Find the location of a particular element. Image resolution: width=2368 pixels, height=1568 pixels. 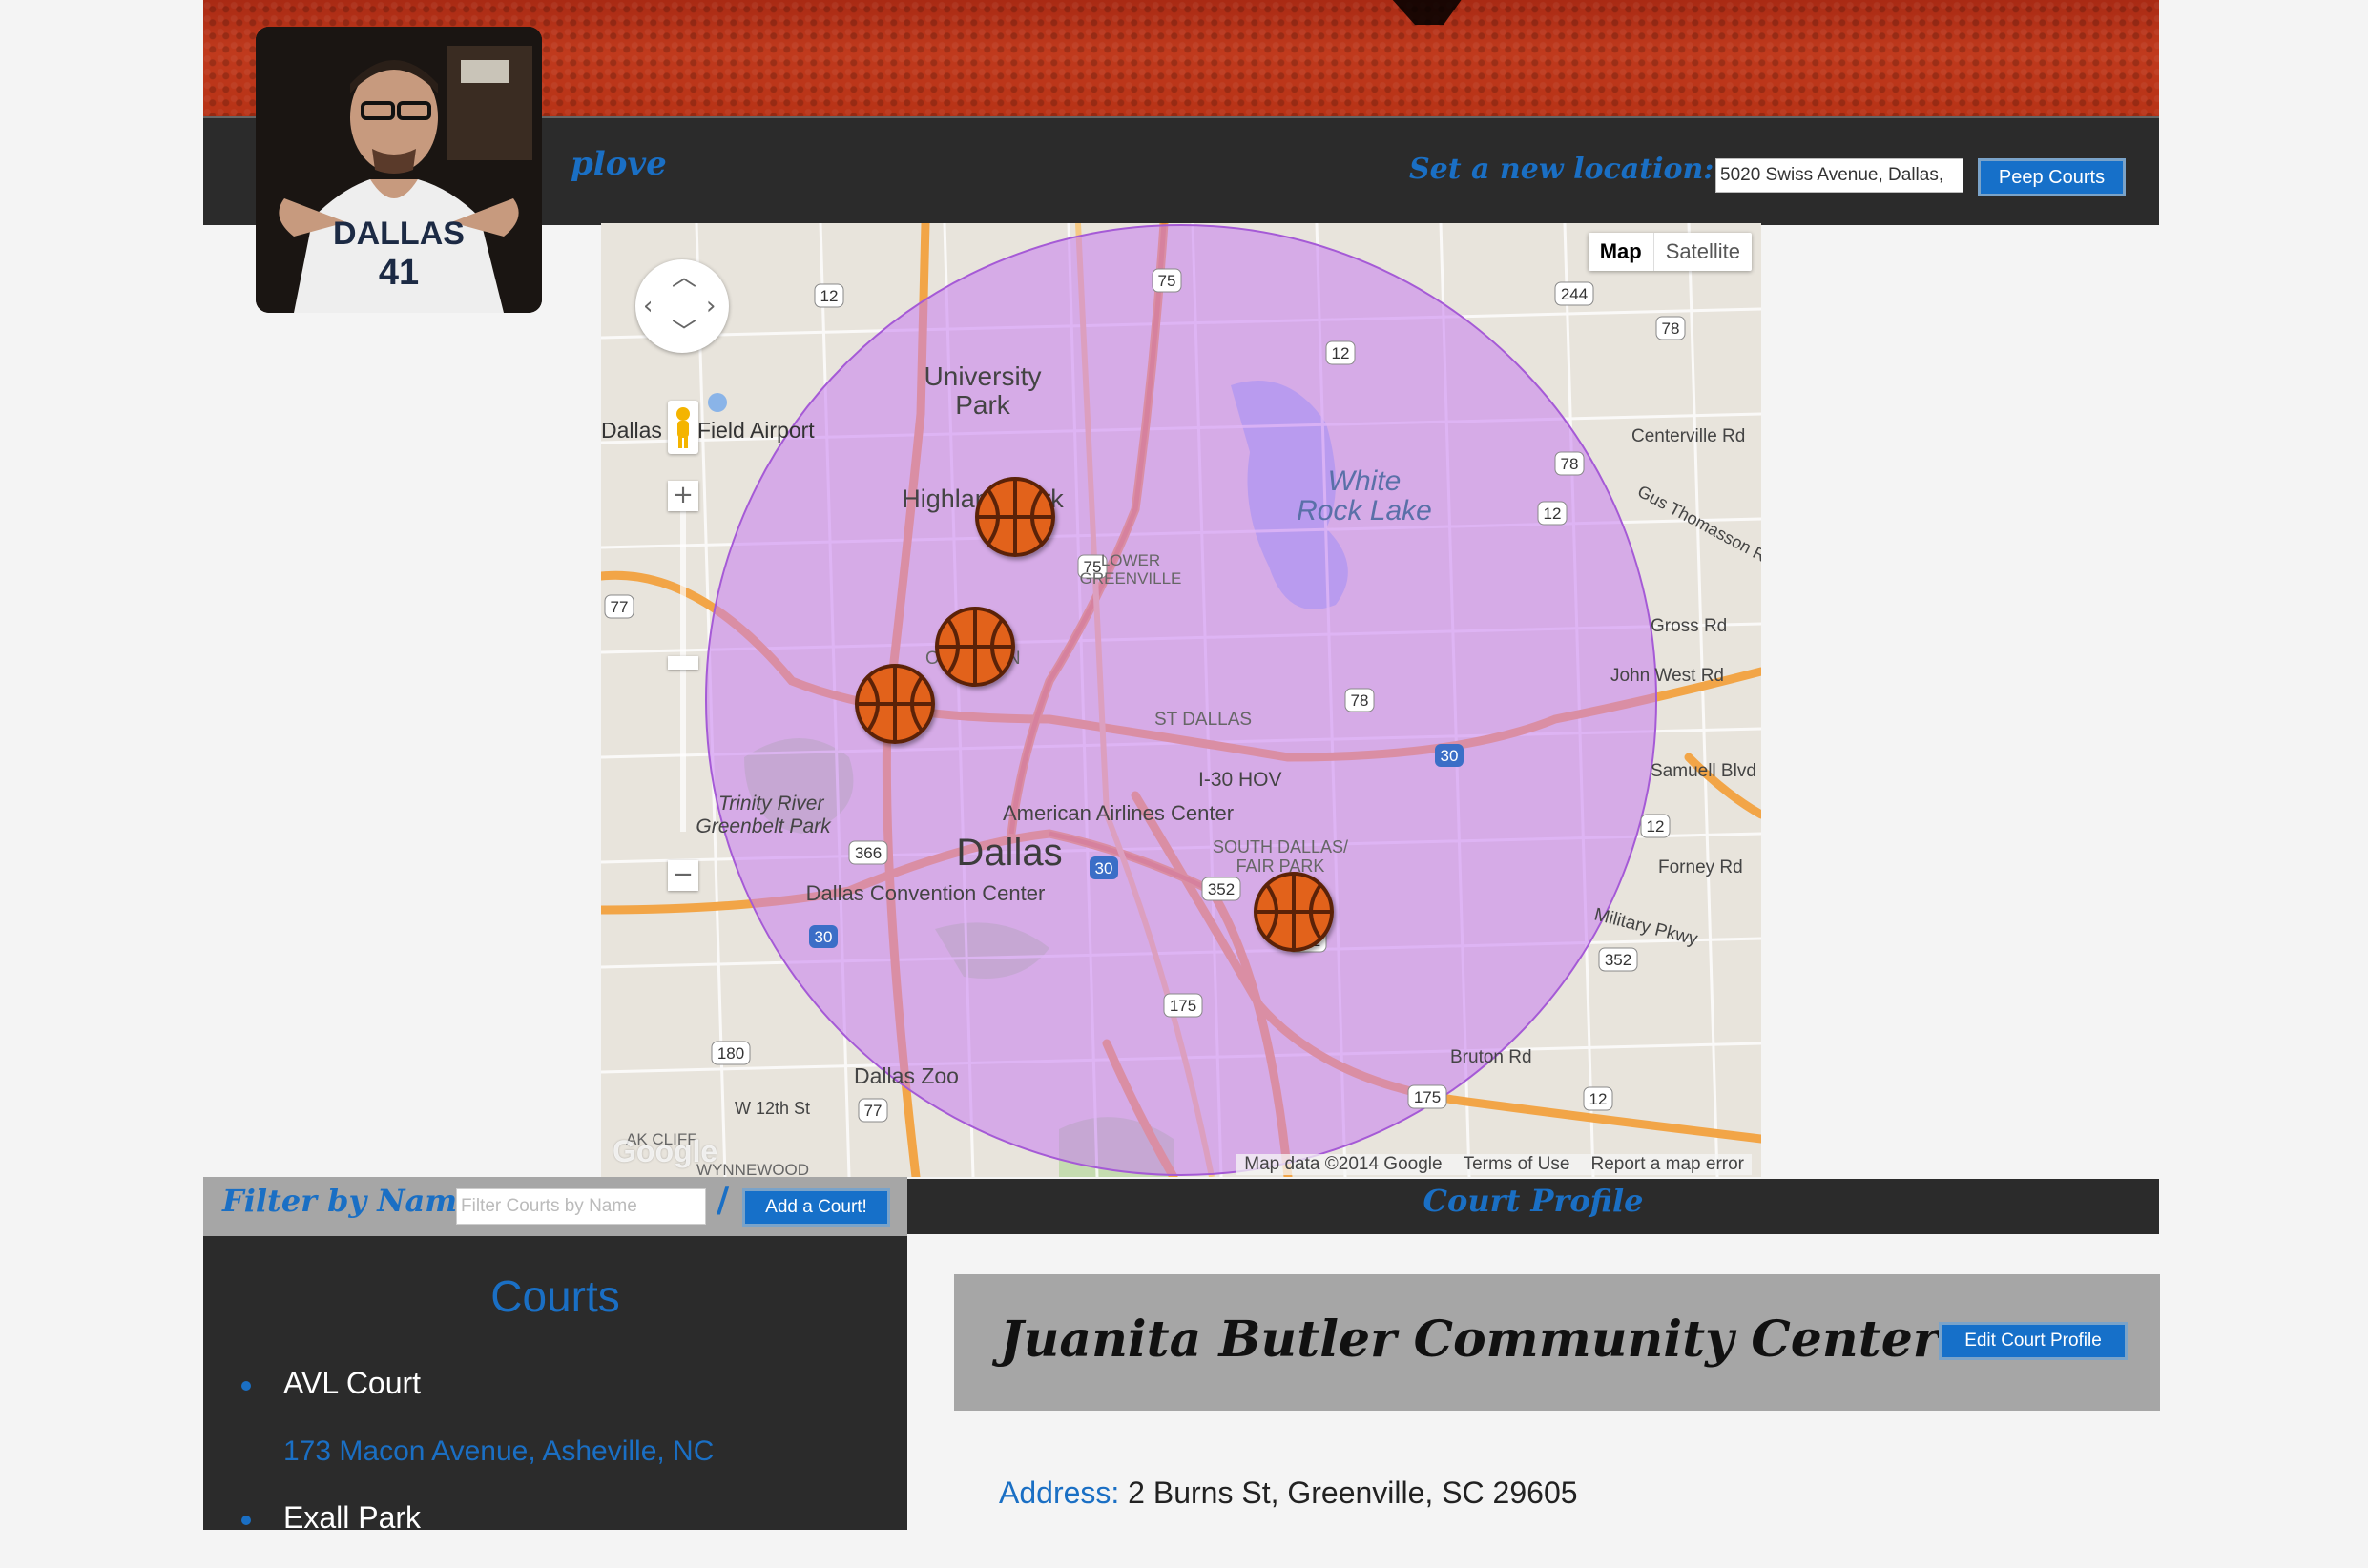

zoom-slider-handle is located at coordinates (683, 663).